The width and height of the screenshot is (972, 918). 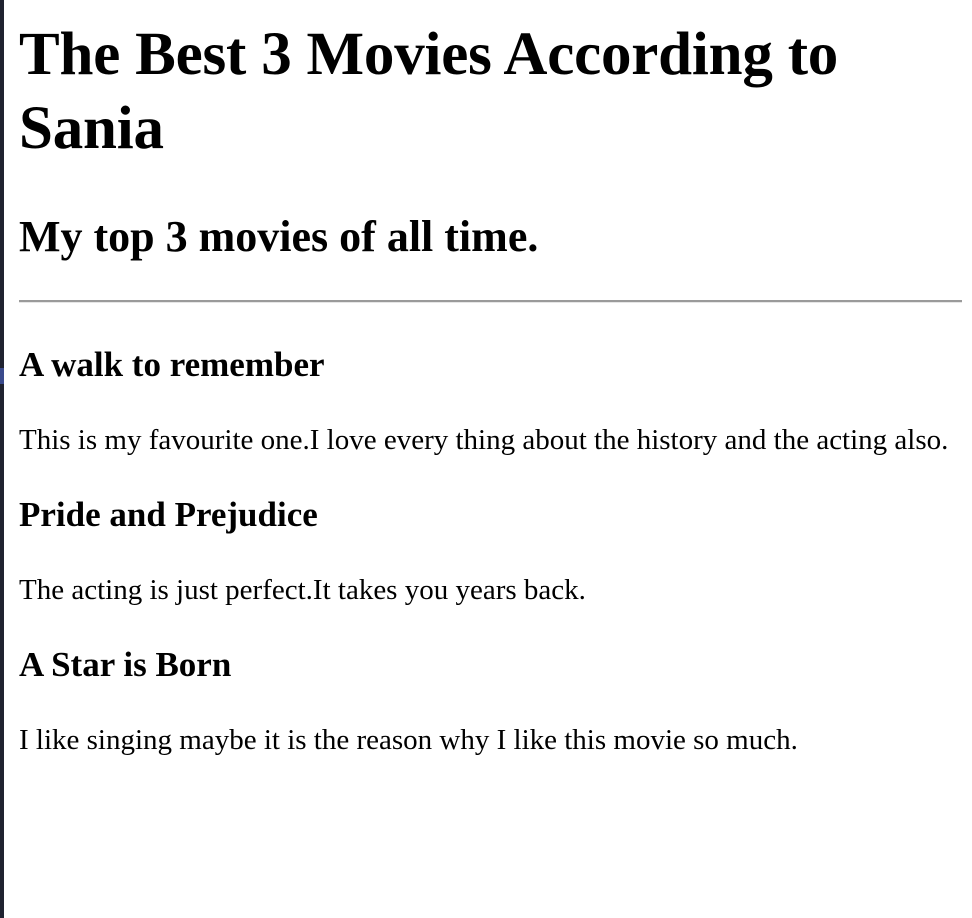 What do you see at coordinates (172, 364) in the screenshot?
I see `movie-title: A walk to remember` at bounding box center [172, 364].